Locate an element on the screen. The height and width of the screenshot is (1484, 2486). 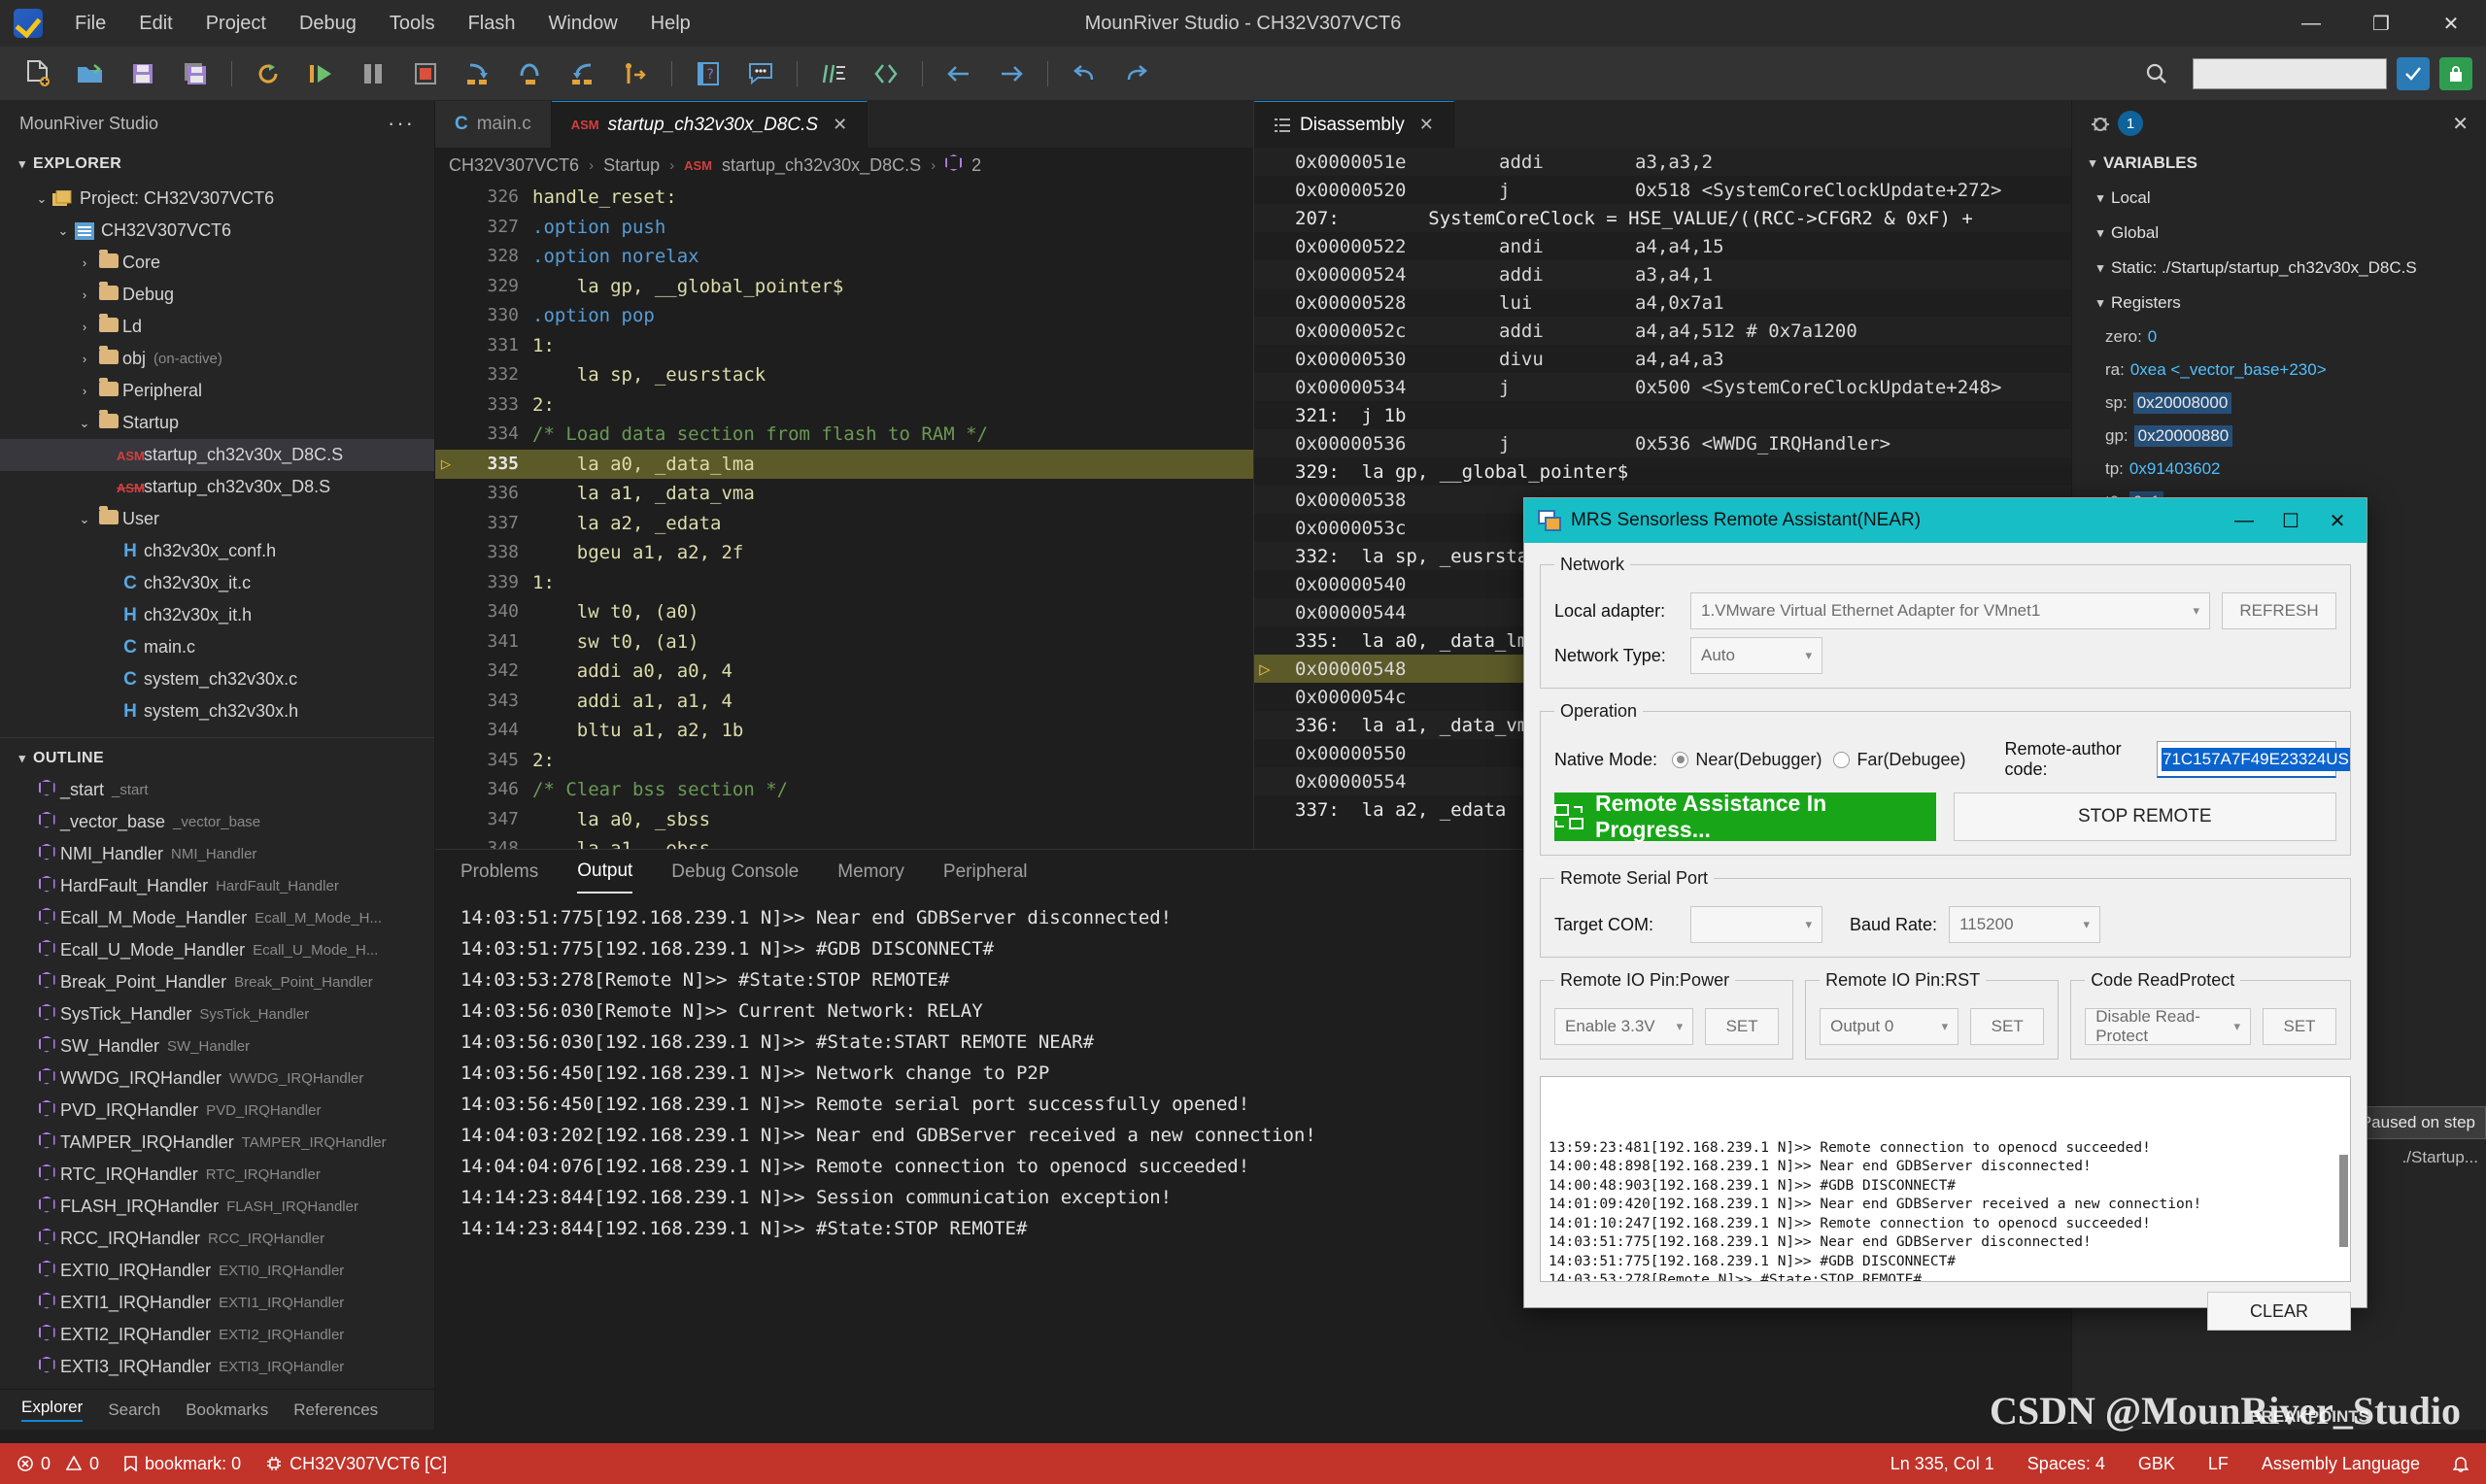
readprotect-select: Disable Read-Protect ▾ is located at coordinates (2168, 1026).